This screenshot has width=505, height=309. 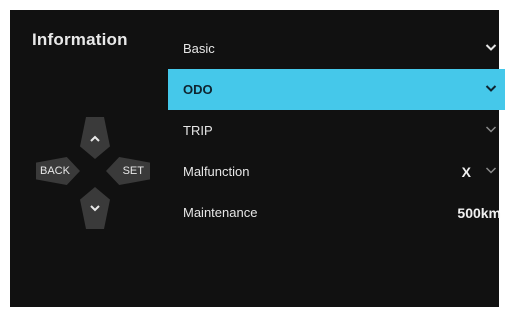 What do you see at coordinates (198, 130) in the screenshot?
I see `menu-item-label: TRIP` at bounding box center [198, 130].